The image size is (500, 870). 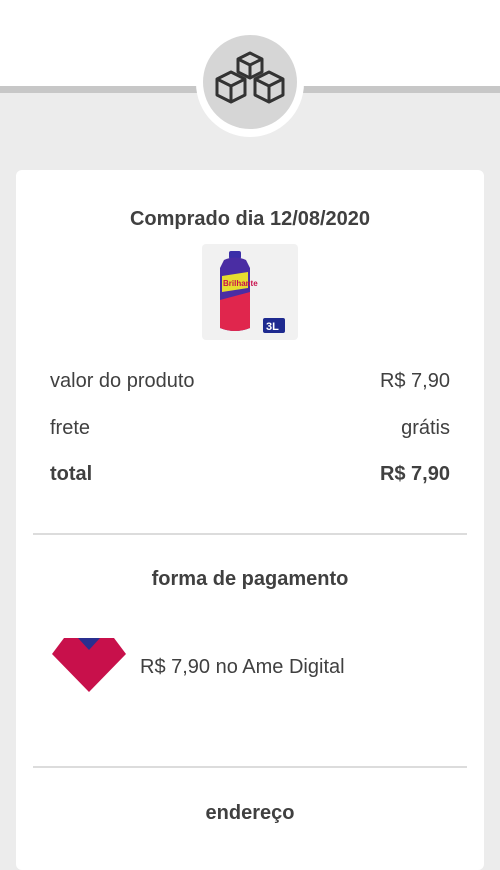 I want to click on ame-digital-logo-icon, so click(x=89, y=665).